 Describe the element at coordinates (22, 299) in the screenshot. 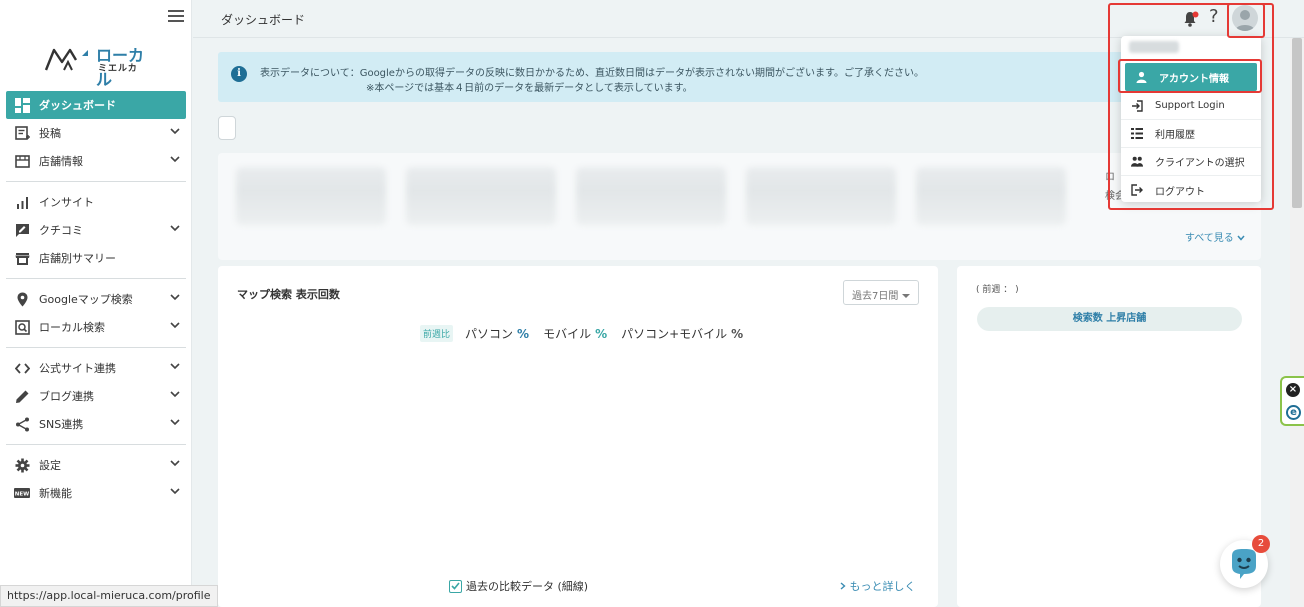

I see `map-pin-icon` at that location.